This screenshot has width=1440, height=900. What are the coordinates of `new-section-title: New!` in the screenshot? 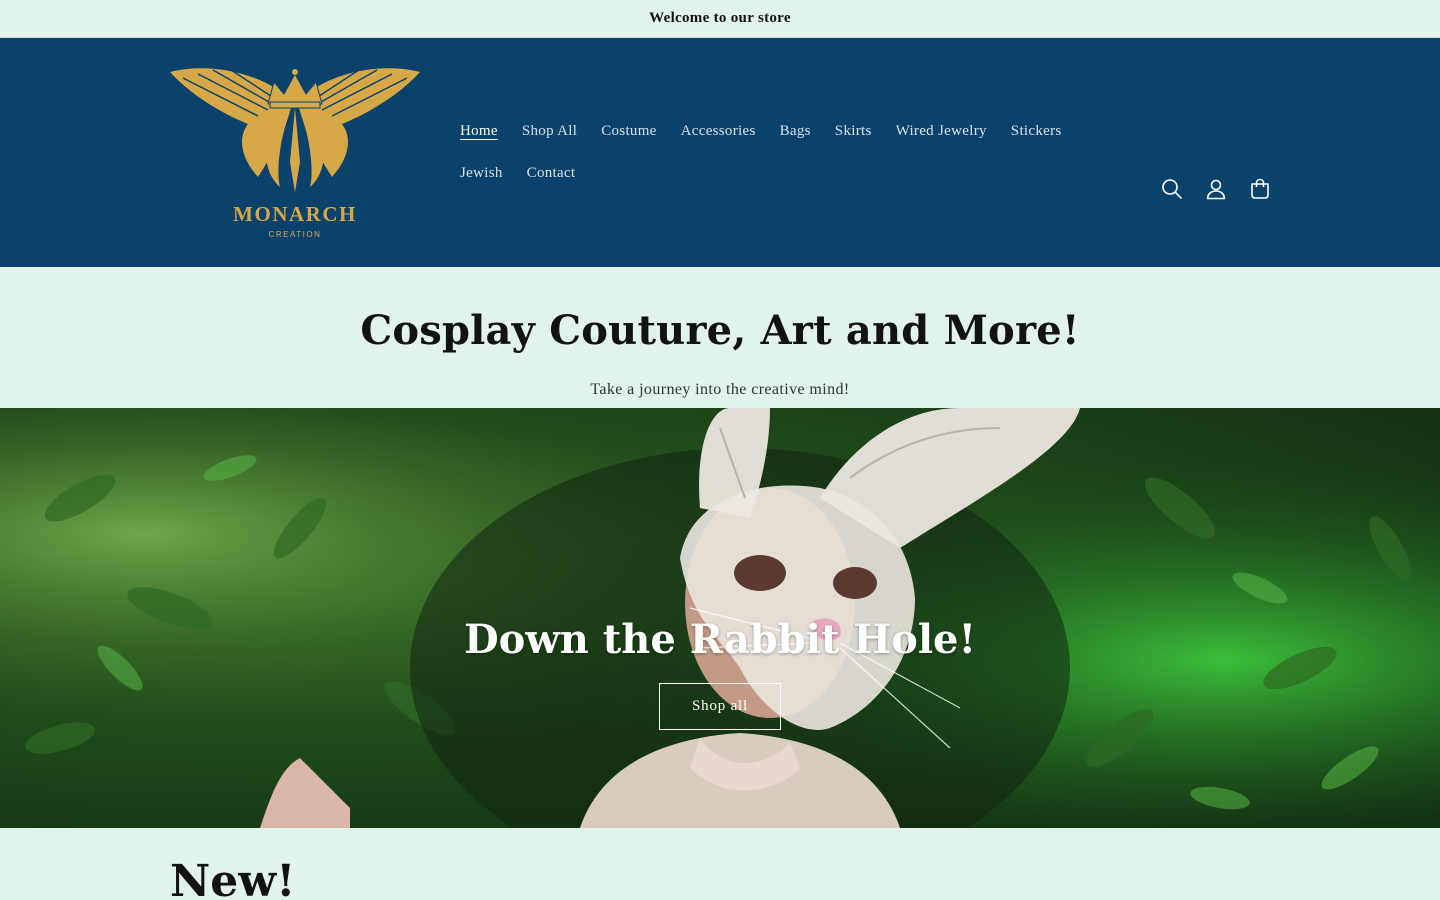 It's located at (233, 878).